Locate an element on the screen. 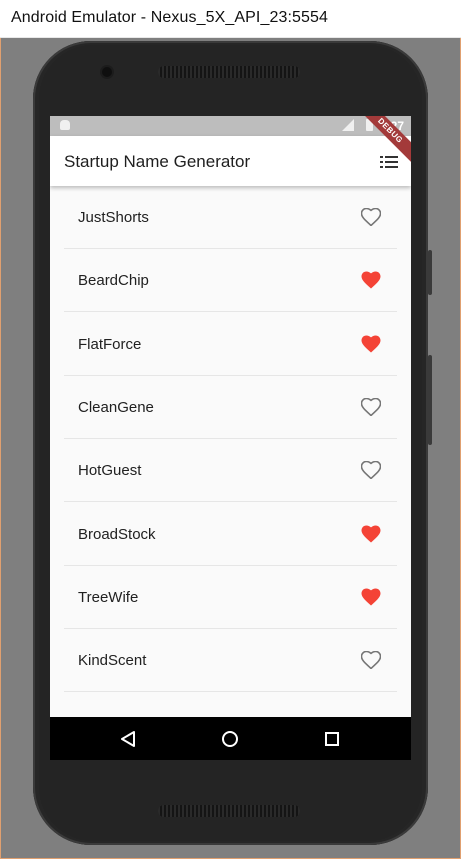 This screenshot has height=859, width=461. list-item-label: FlatForce is located at coordinates (110, 344).